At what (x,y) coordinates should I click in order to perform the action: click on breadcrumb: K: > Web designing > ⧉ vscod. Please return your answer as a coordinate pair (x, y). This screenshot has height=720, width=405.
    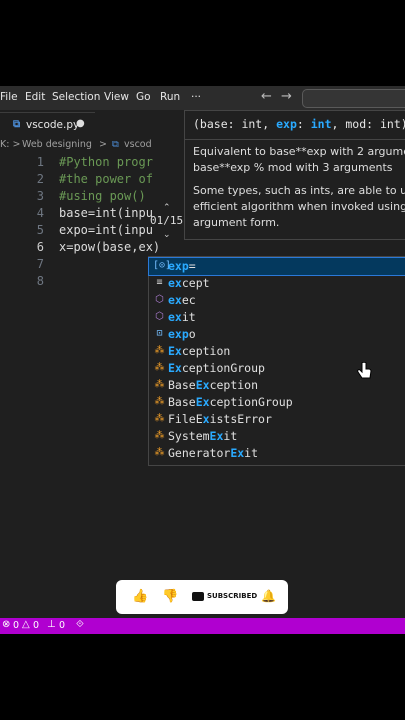
    Looking at the image, I should click on (80, 146).